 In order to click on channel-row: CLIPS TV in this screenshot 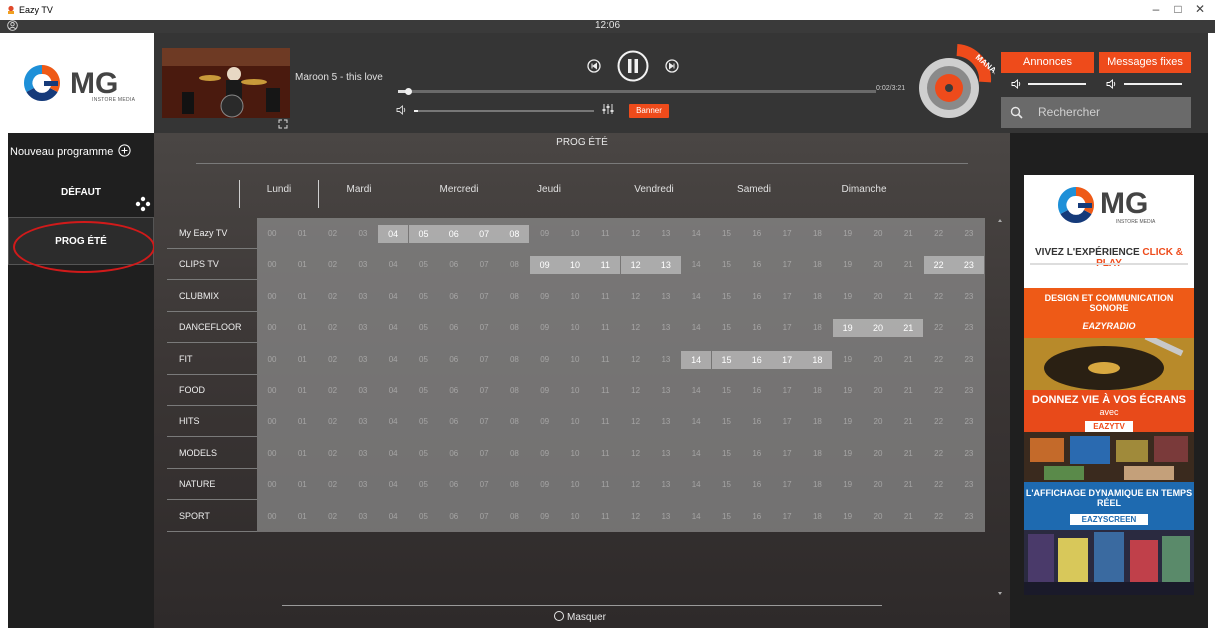, I will do `click(212, 265)`.